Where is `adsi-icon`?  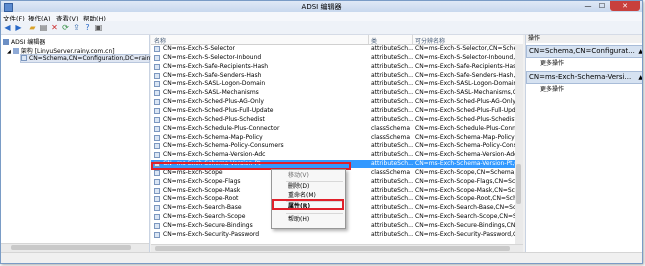
adsi-icon is located at coordinates (6, 42).